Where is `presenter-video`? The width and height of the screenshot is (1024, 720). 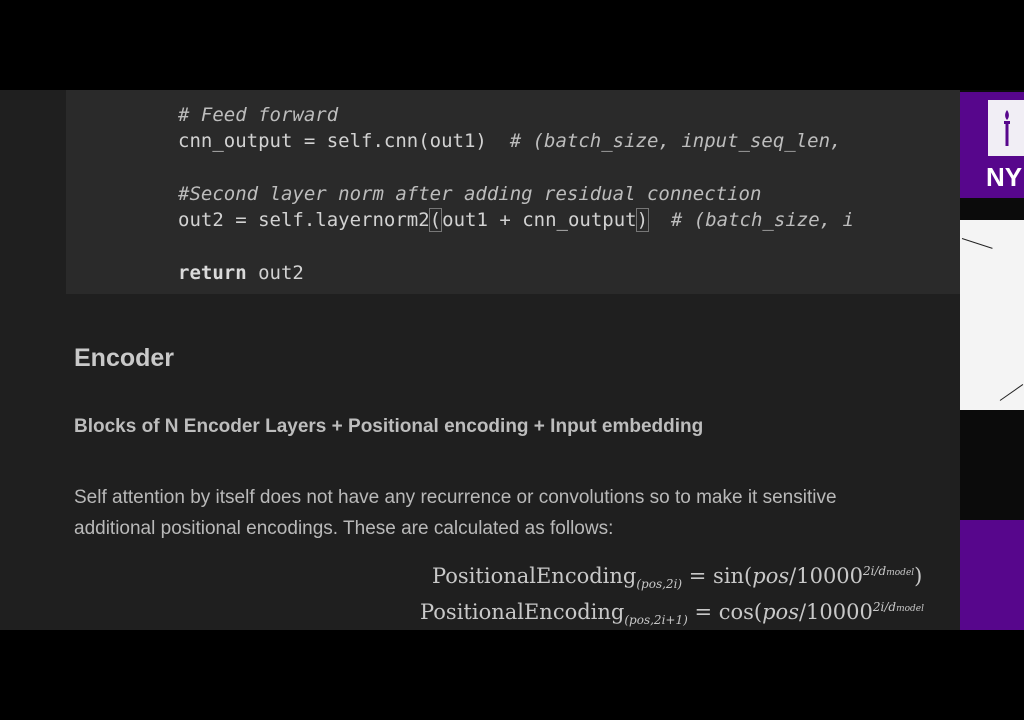 presenter-video is located at coordinates (992, 315).